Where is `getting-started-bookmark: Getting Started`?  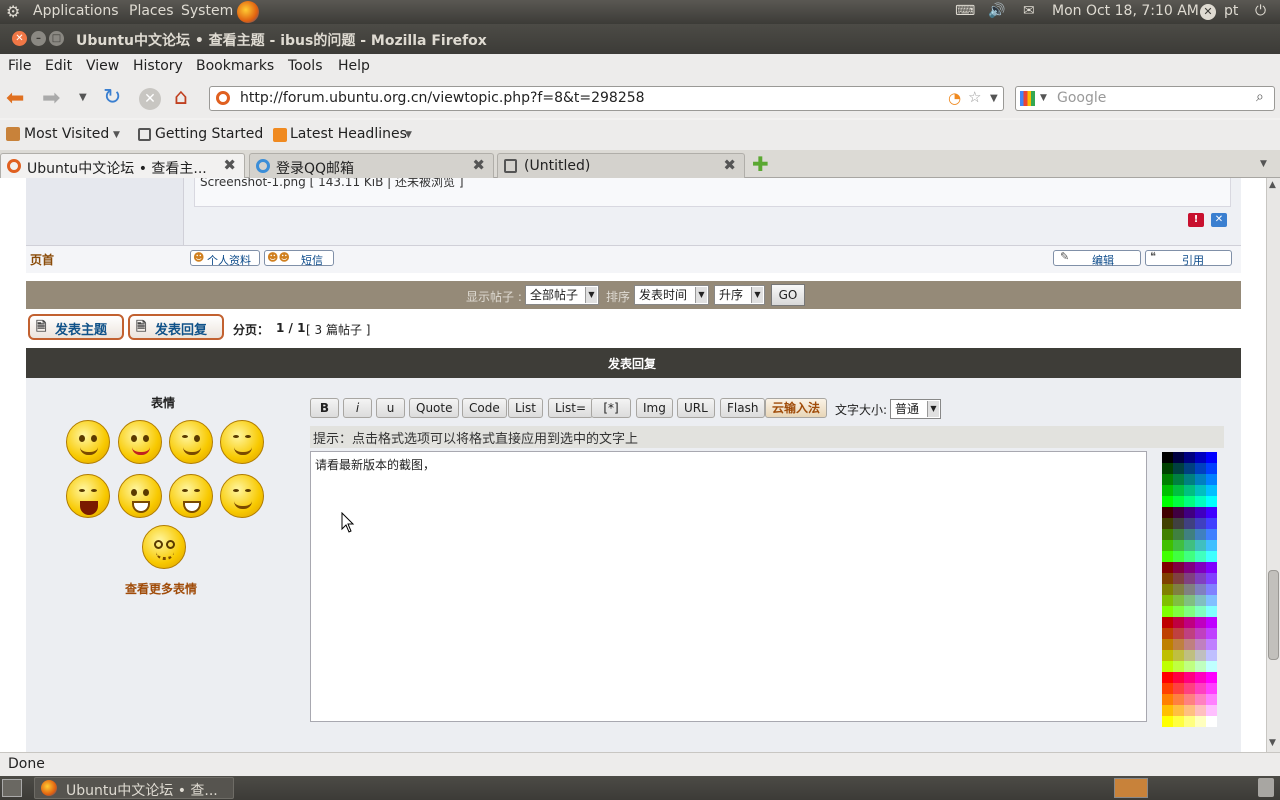 getting-started-bookmark: Getting Started is located at coordinates (209, 134).